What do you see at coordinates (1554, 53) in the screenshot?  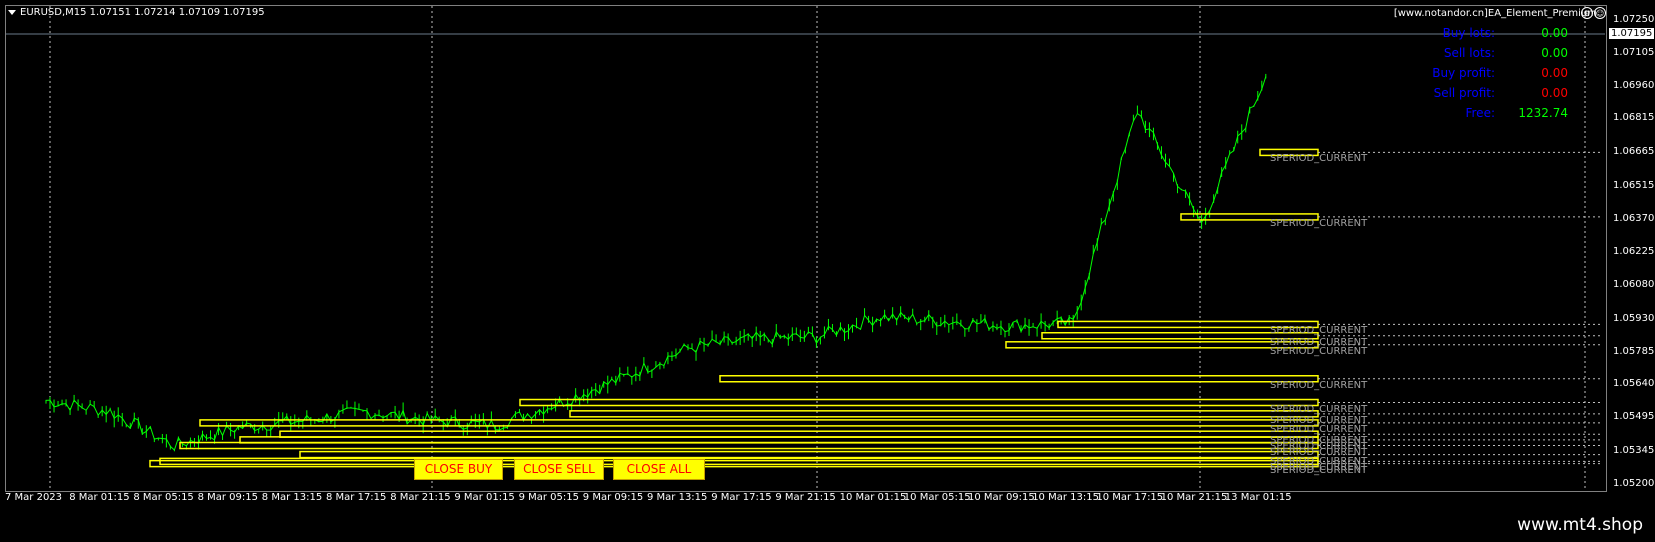 I see `sell-lots-value: 0.00` at bounding box center [1554, 53].